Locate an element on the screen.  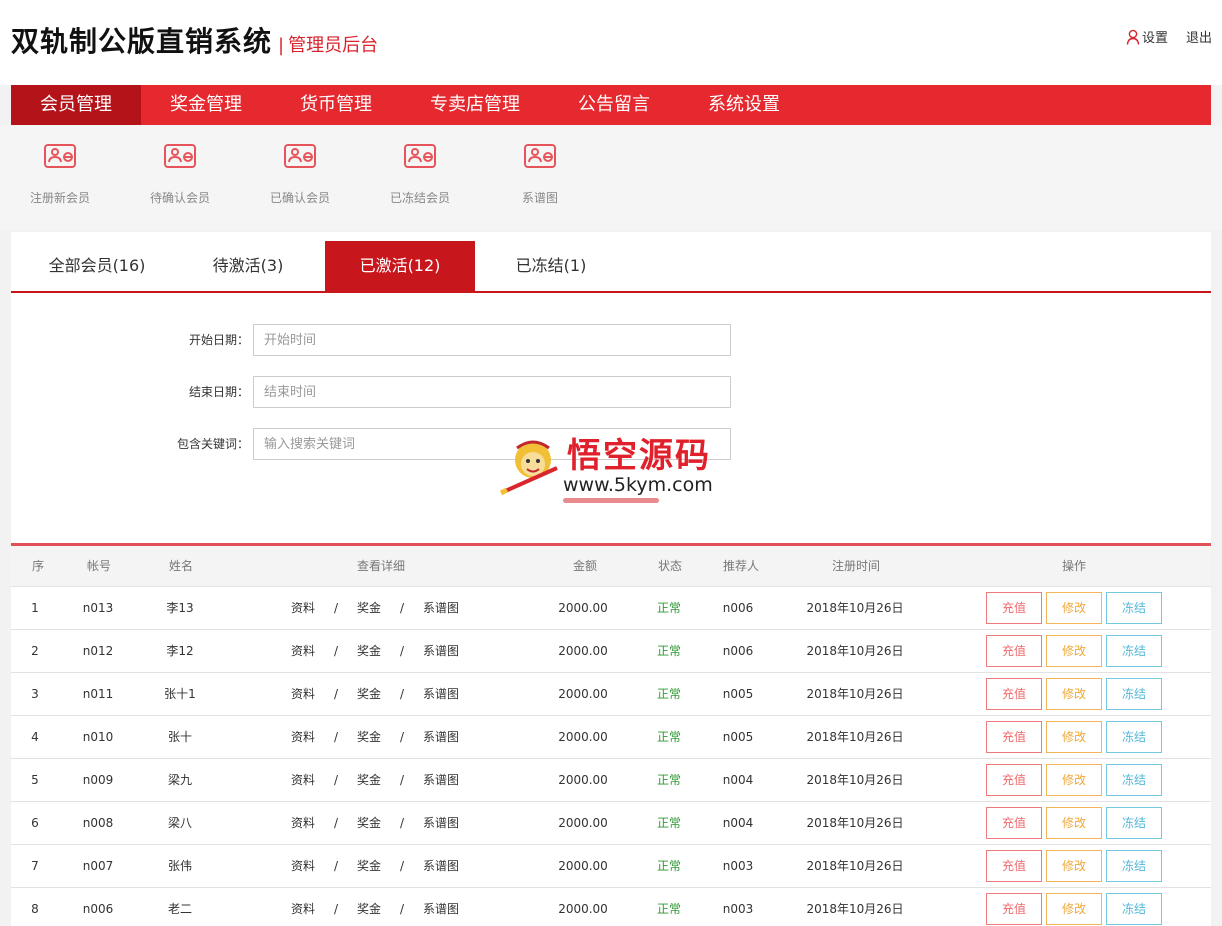
nav-system-settings: 系统设置 is located at coordinates (744, 105).